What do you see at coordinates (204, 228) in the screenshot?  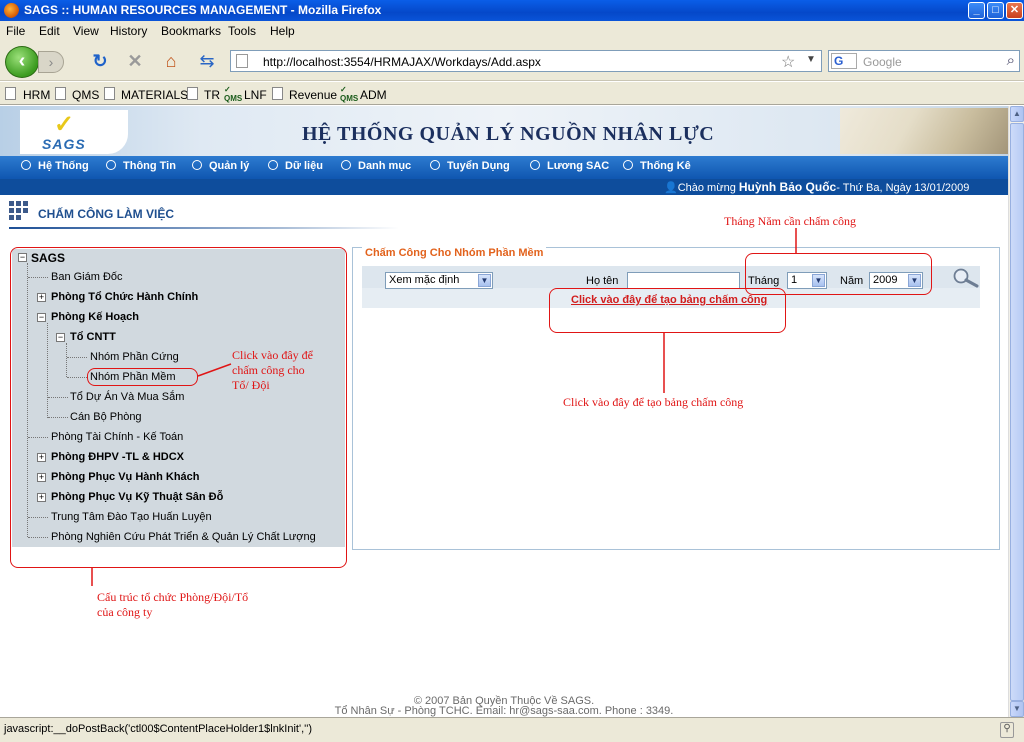 I see `title-underline` at bounding box center [204, 228].